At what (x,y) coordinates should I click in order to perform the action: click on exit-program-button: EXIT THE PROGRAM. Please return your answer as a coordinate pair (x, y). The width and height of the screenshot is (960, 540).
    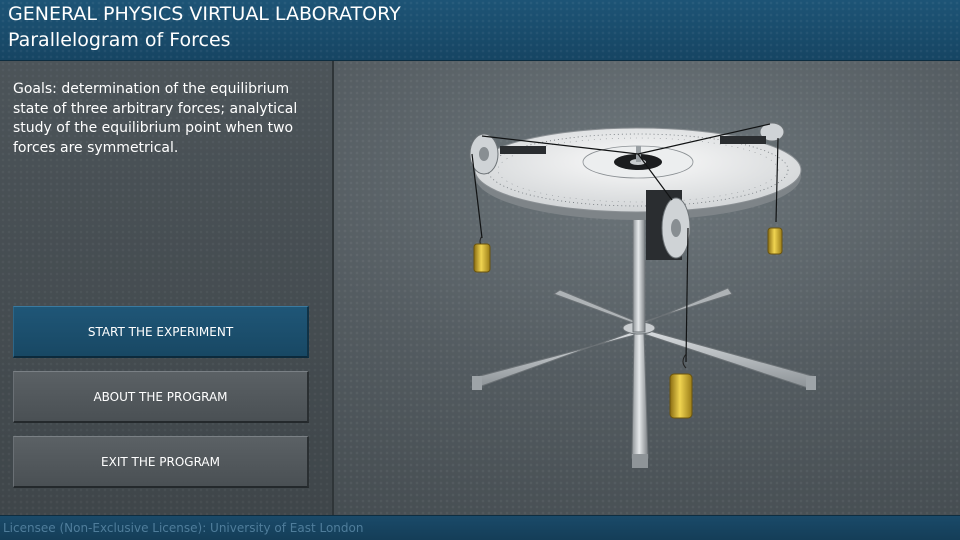
    Looking at the image, I should click on (161, 462).